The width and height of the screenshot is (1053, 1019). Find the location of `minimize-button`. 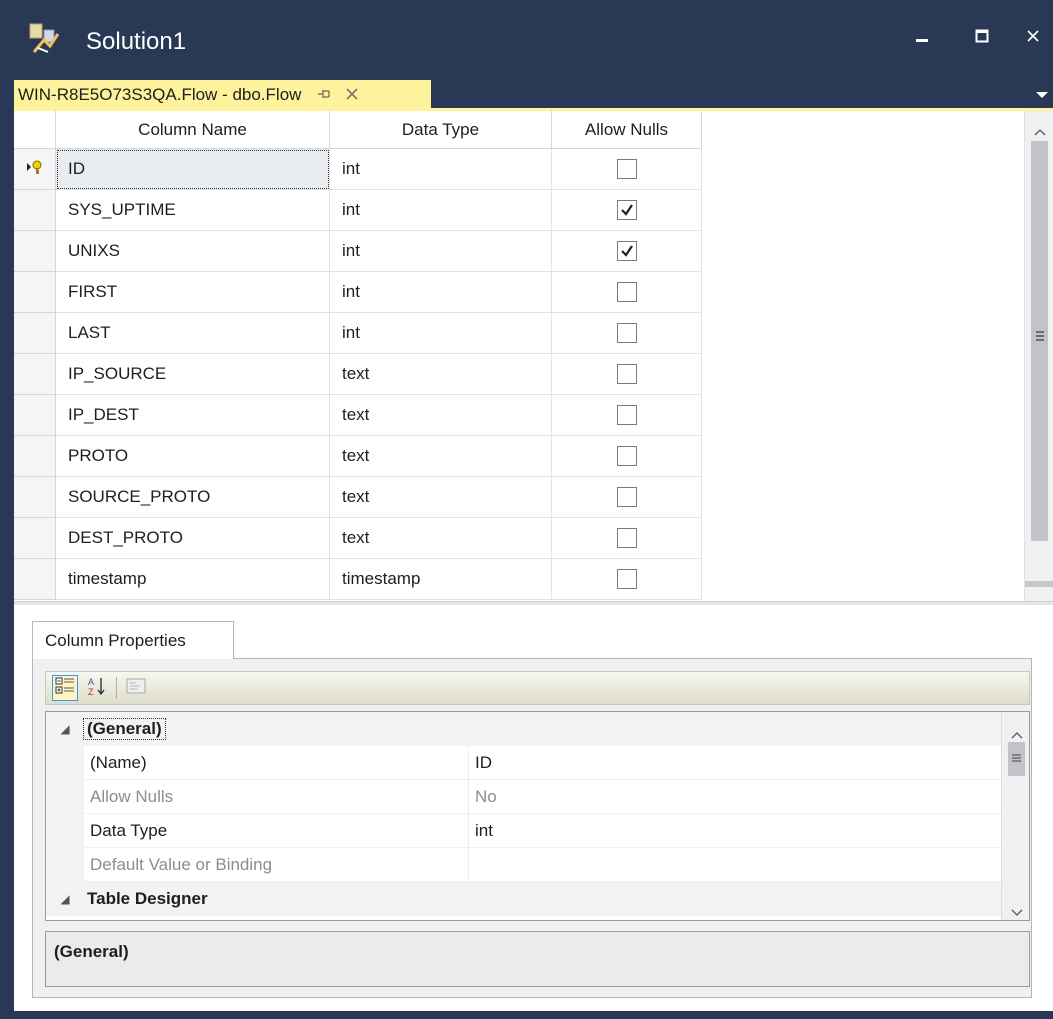

minimize-button is located at coordinates (922, 38).